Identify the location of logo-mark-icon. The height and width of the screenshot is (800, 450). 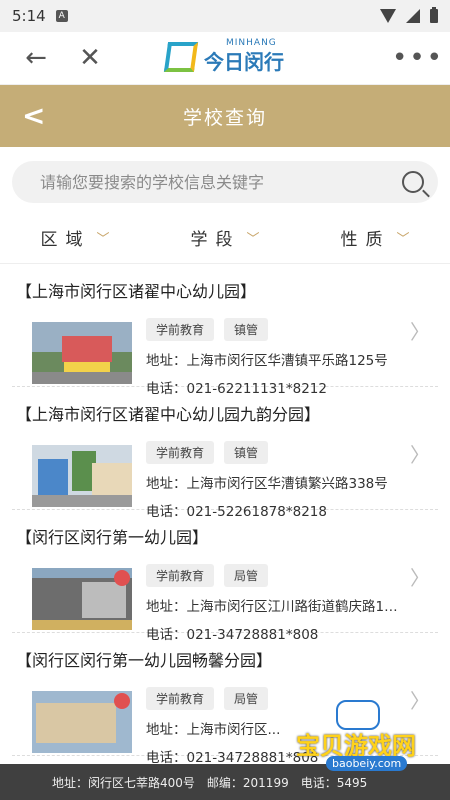
(181, 56).